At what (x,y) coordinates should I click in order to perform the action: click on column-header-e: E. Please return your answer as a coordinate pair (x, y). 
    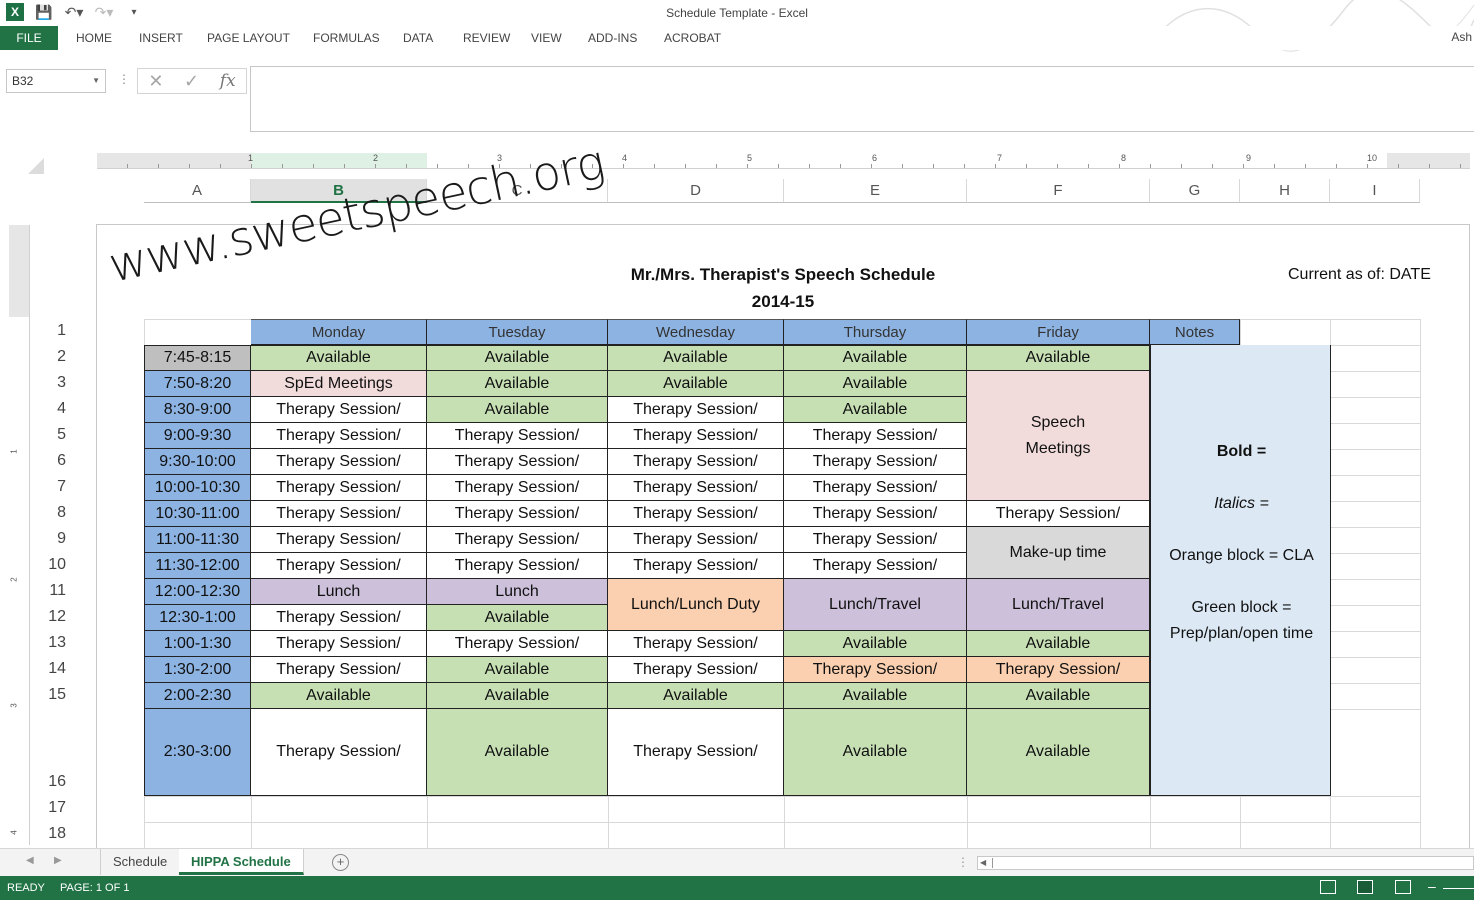
    Looking at the image, I should click on (875, 191).